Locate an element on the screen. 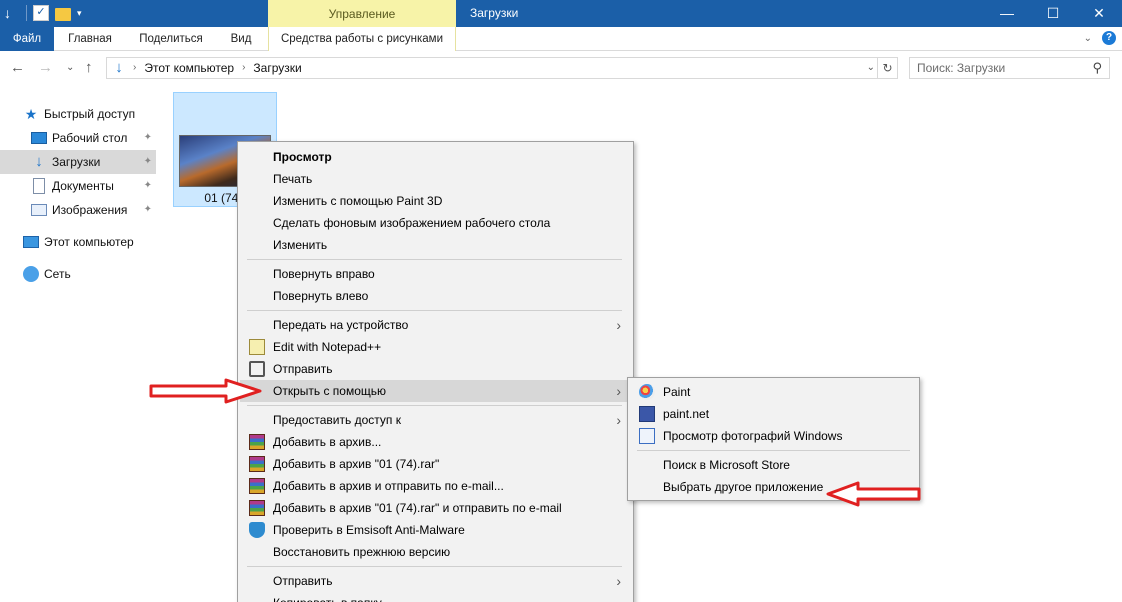 The image size is (1122, 602). search-box: ⚲ is located at coordinates (1009, 68).